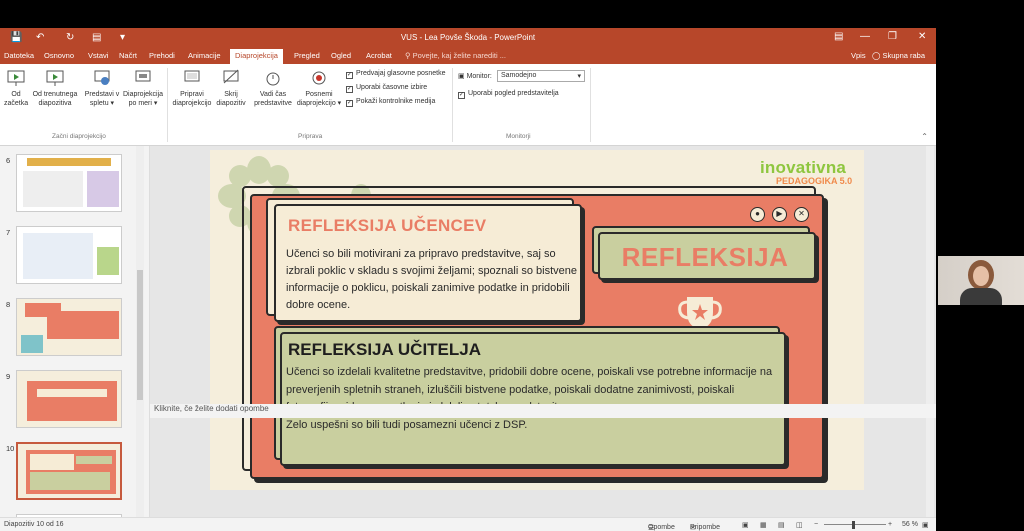 Image resolution: width=1024 pixels, height=531 pixels. What do you see at coordinates (385, 349) in the screenshot?
I see `teacher-reflection-heading: REFLEKSIJA UČITELJA` at bounding box center [385, 349].